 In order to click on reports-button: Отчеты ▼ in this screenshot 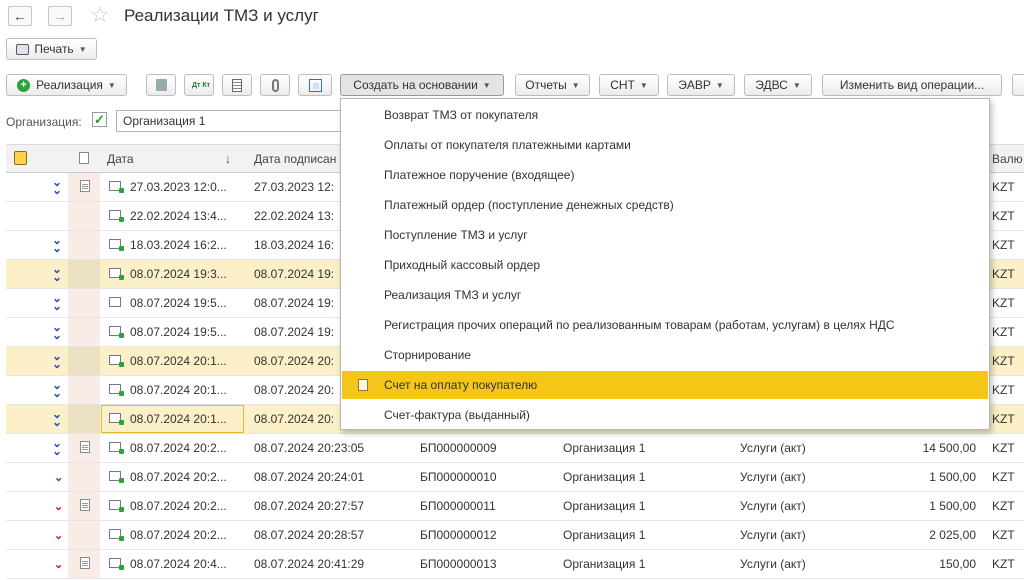, I will do `click(552, 85)`.